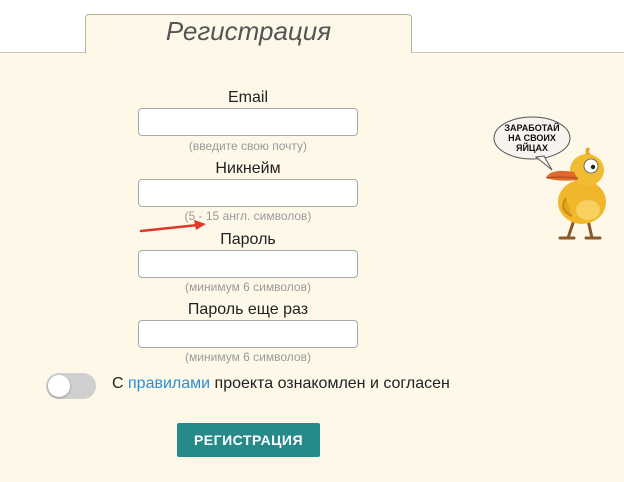 The width and height of the screenshot is (624, 482). What do you see at coordinates (248, 440) in the screenshot?
I see `register-button: РЕГИСТРАЦИЯ` at bounding box center [248, 440].